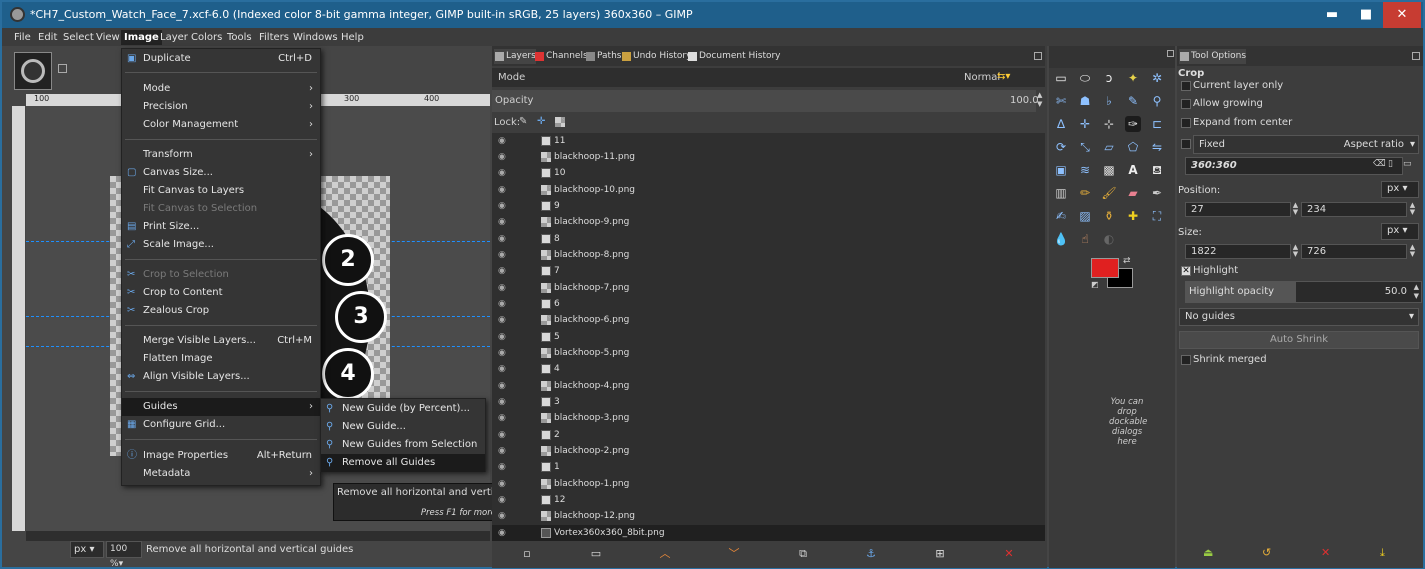 This screenshot has height=569, width=1425. Describe the element at coordinates (527, 554) in the screenshot. I see `new-layer-icon: ▫` at that location.